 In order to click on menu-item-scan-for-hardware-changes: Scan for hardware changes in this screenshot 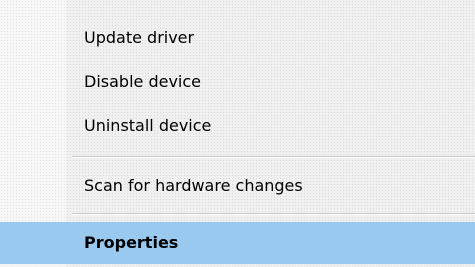, I will do `click(237, 186)`.